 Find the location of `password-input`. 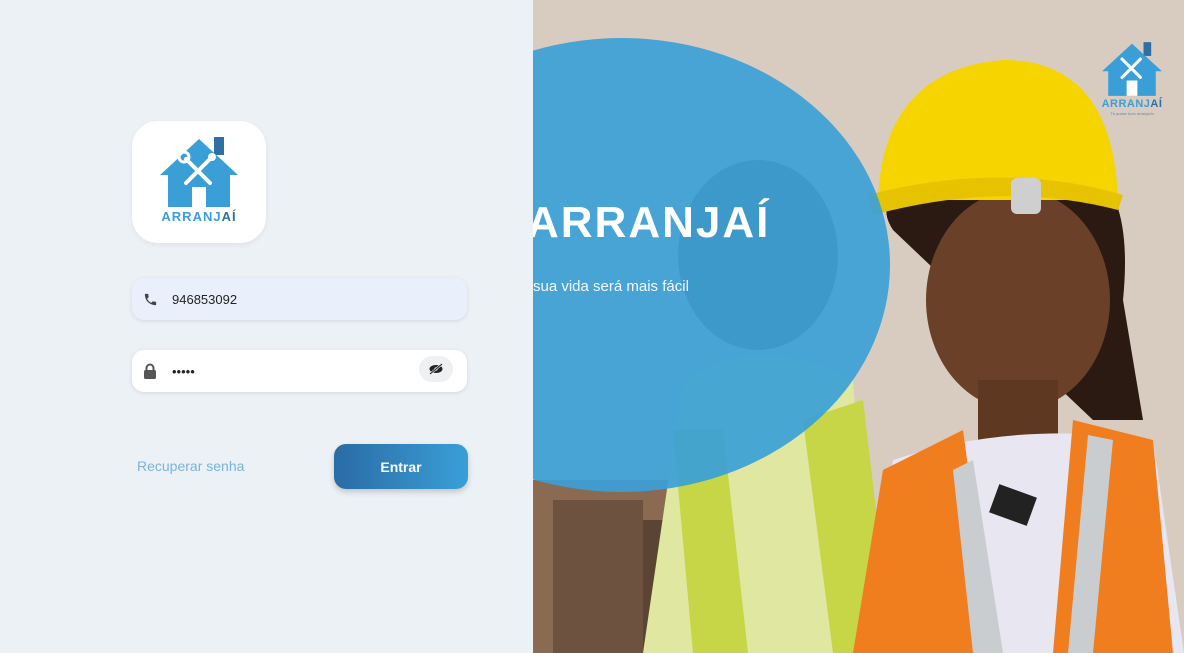

password-input is located at coordinates (287, 371).